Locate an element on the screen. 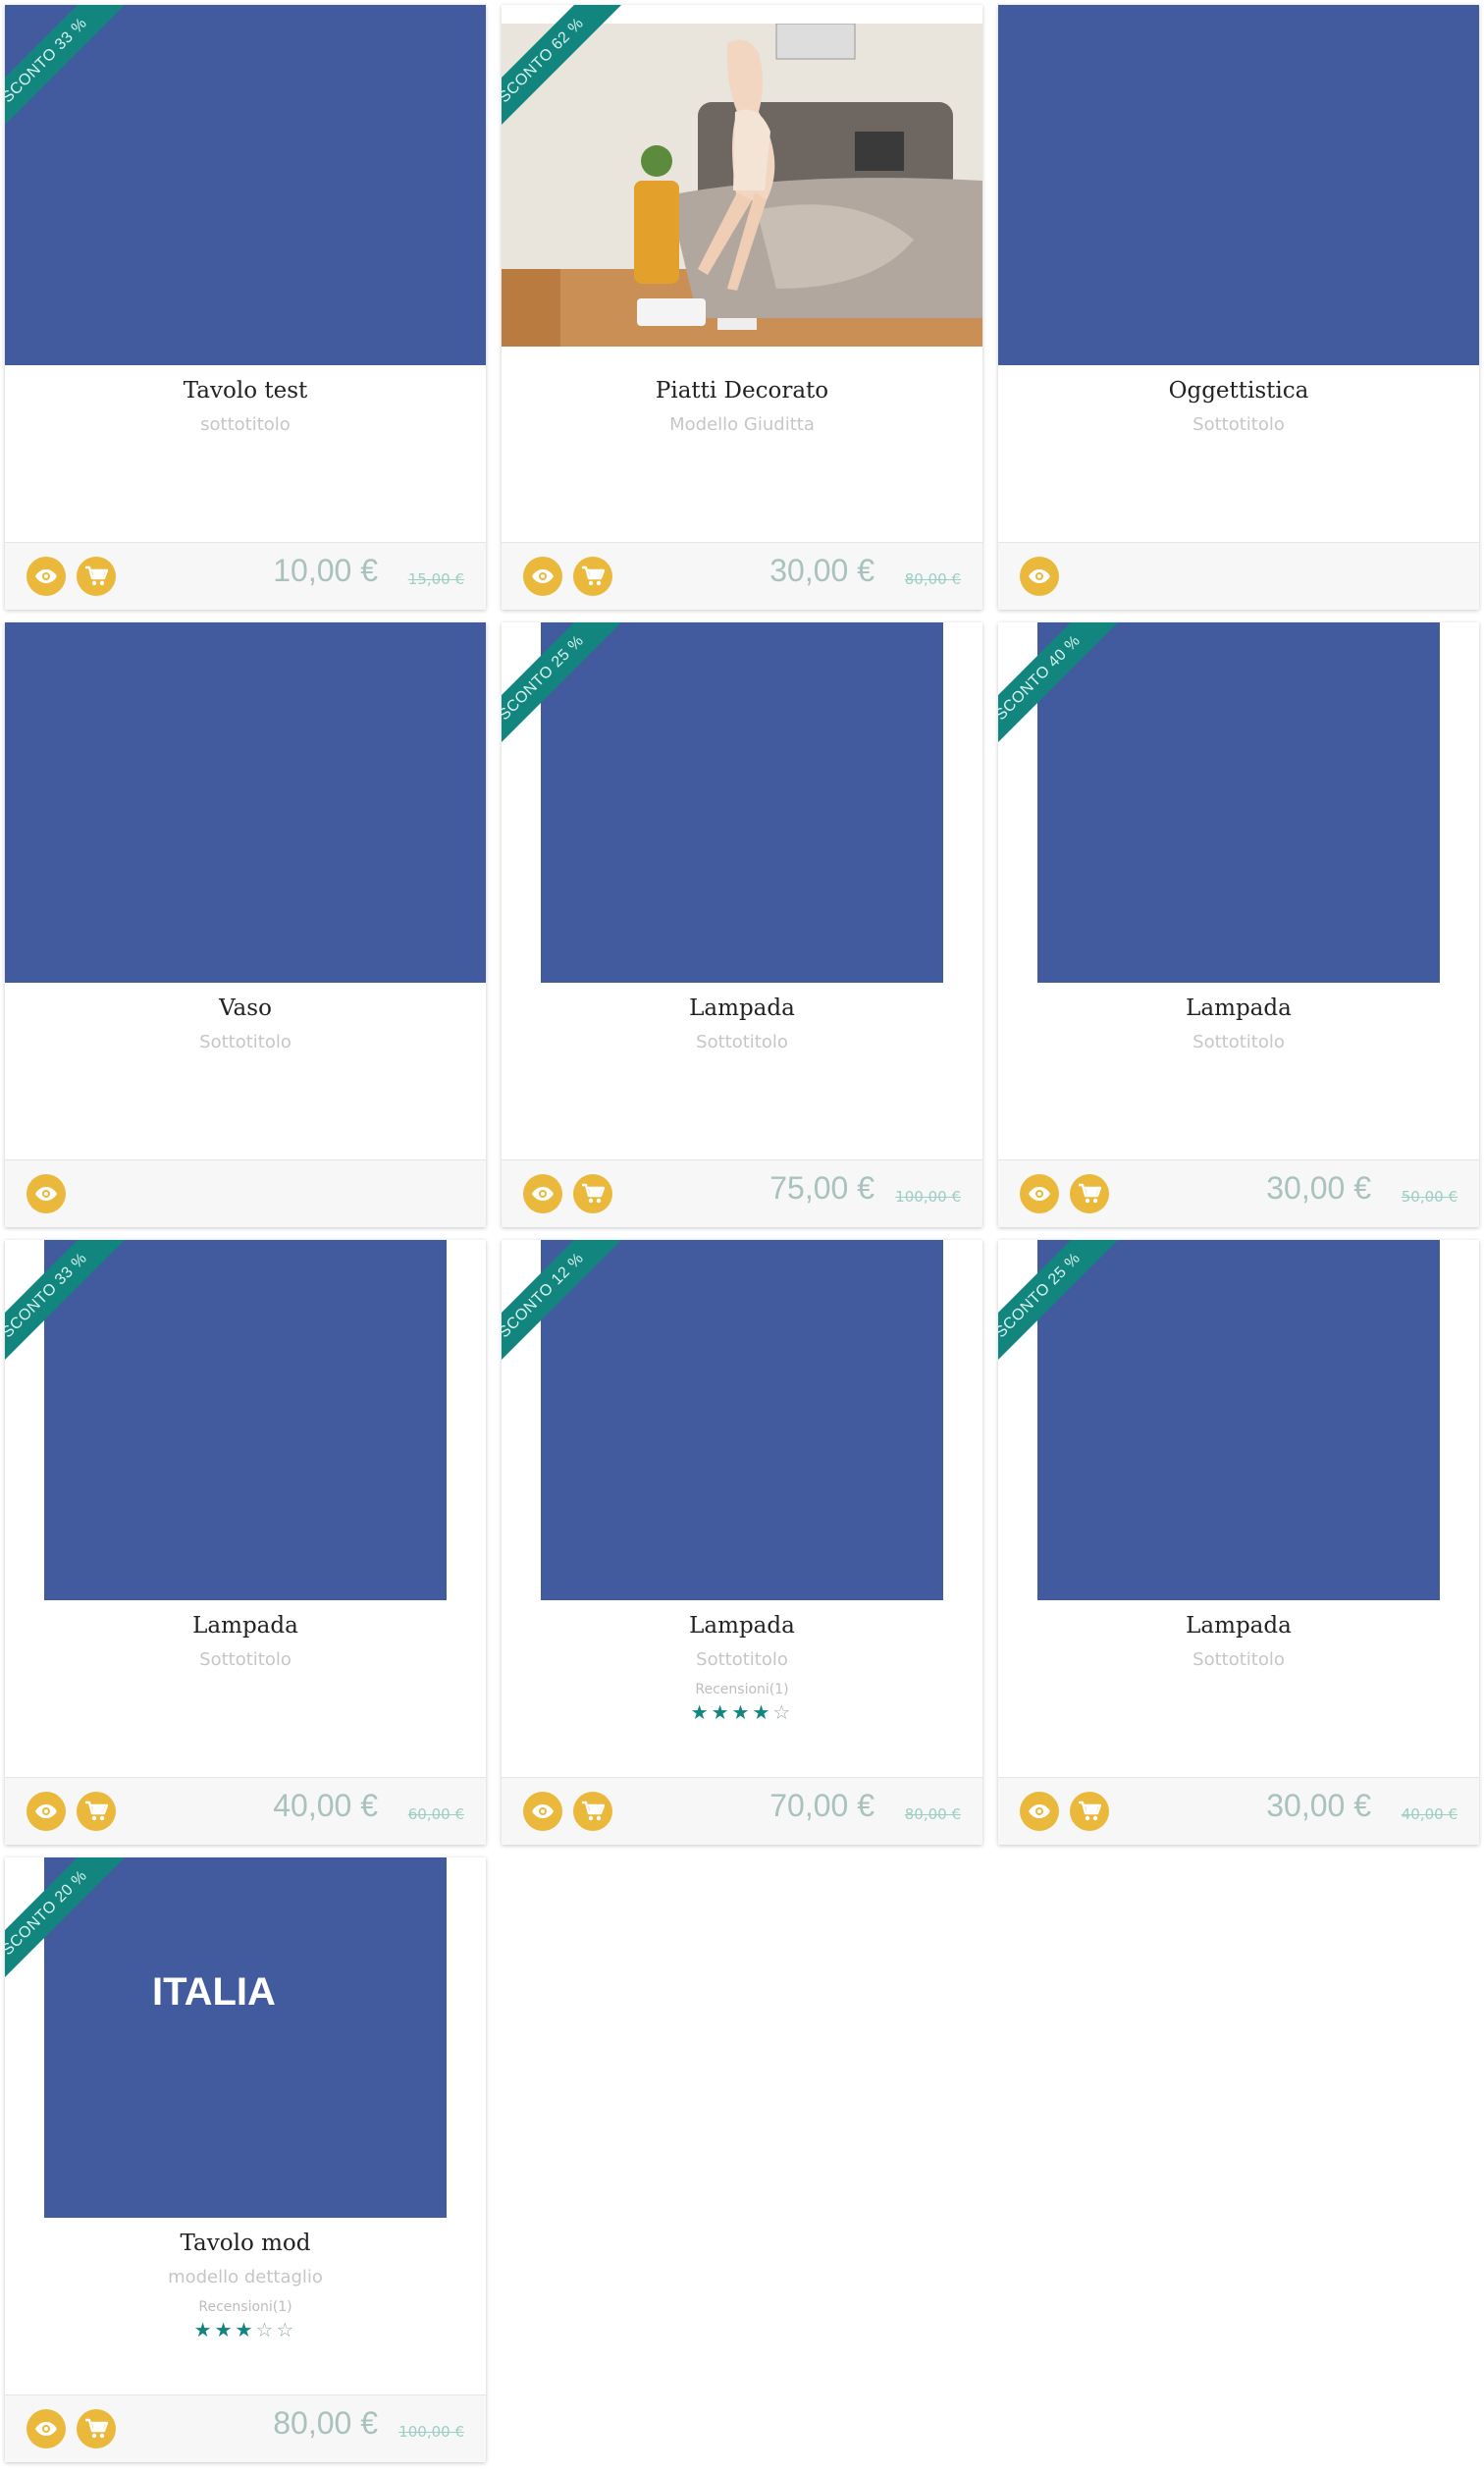  product-price: 40,00 € is located at coordinates (325, 1805).